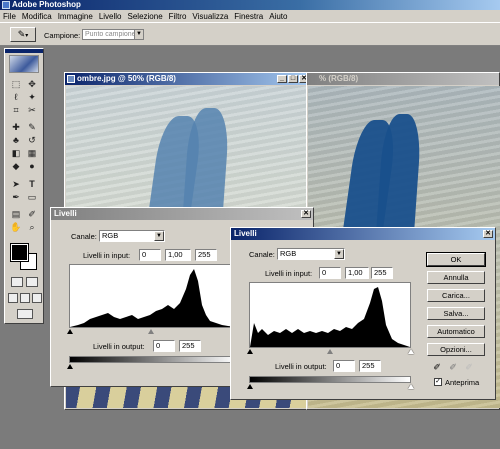 This screenshot has width=500, height=449. Describe the element at coordinates (27, 36) in the screenshot. I see `chevron-down-icon: ▾` at that location.